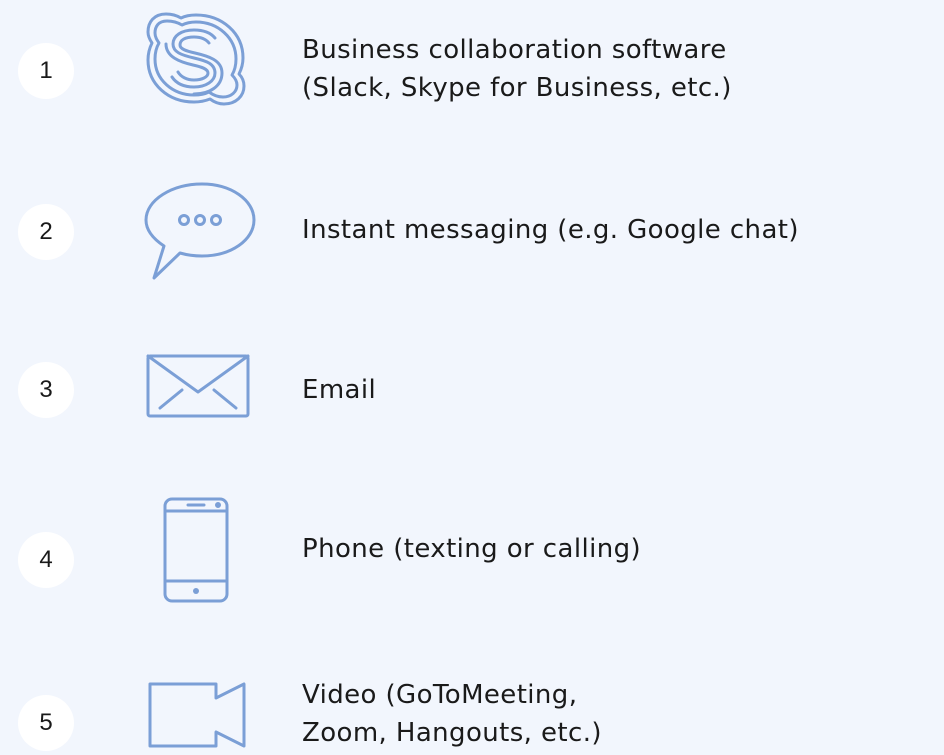 The image size is (944, 755). What do you see at coordinates (46, 390) in the screenshot?
I see `item-number-badge: 3` at bounding box center [46, 390].